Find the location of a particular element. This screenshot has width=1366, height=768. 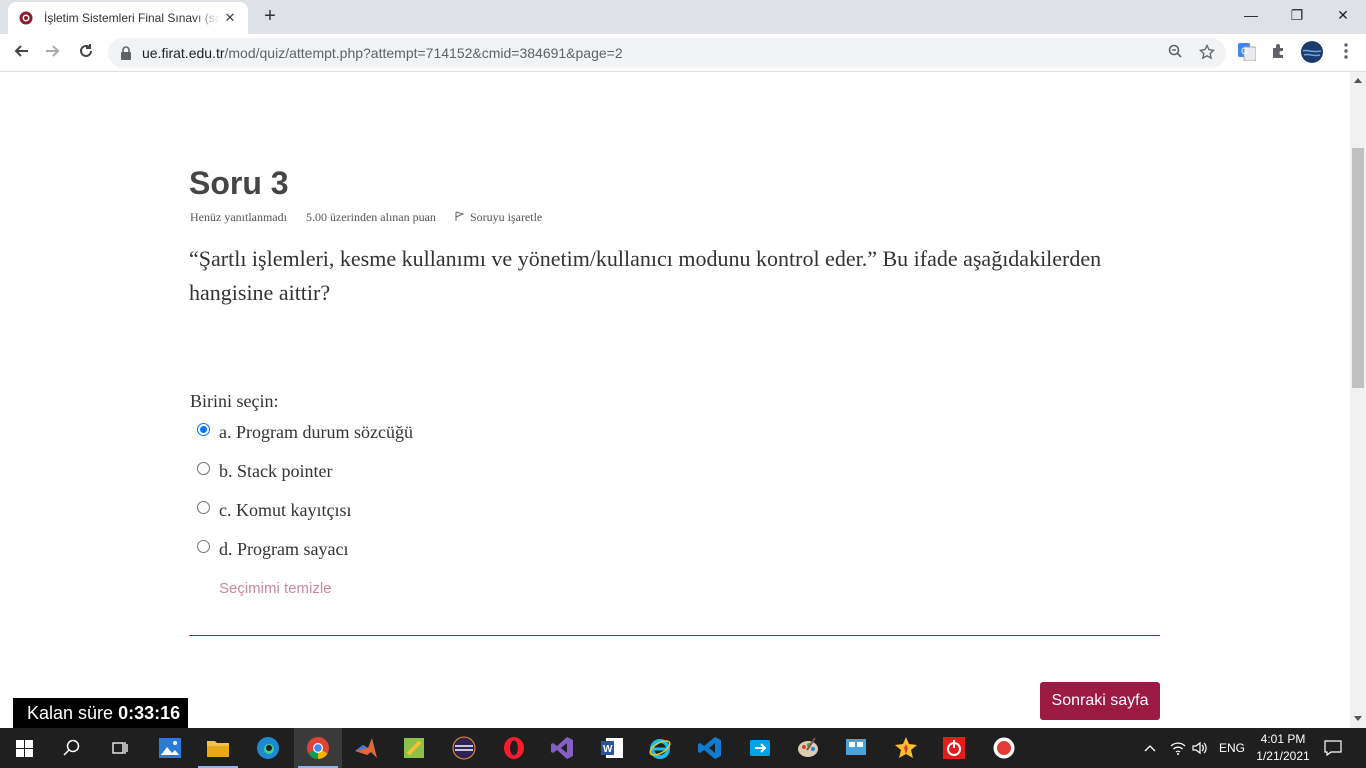

action-center-button is located at coordinates (1333, 748).